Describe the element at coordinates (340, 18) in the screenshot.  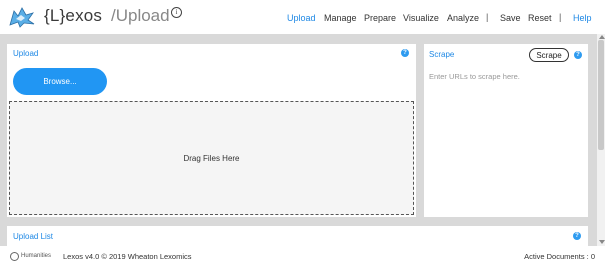
I see `nav-manage: Manage` at that location.